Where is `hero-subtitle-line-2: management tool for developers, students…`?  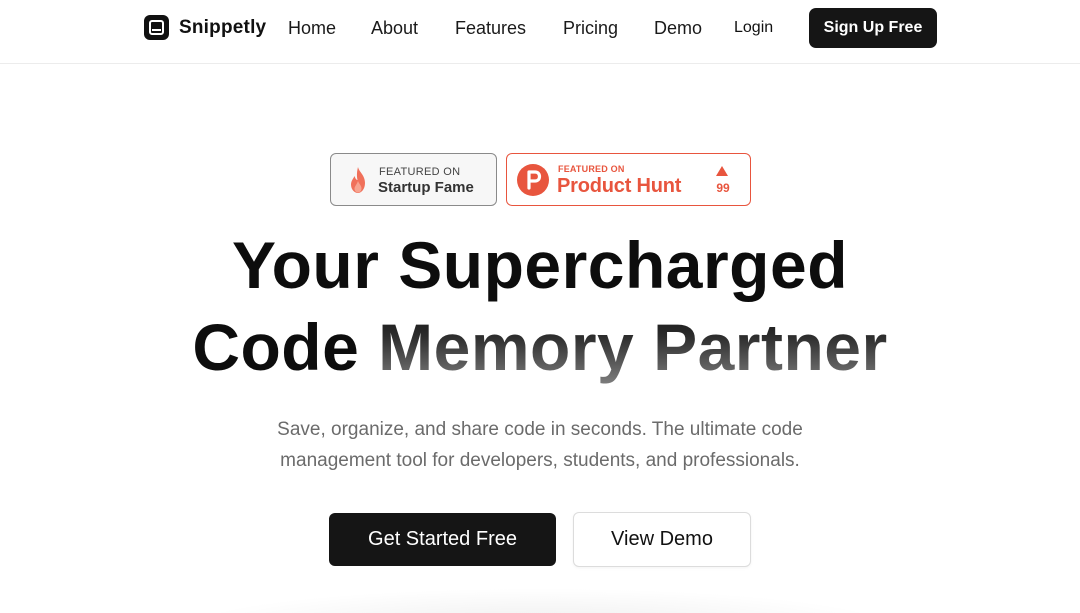
hero-subtitle-line-2: management tool for developers, students… is located at coordinates (540, 460).